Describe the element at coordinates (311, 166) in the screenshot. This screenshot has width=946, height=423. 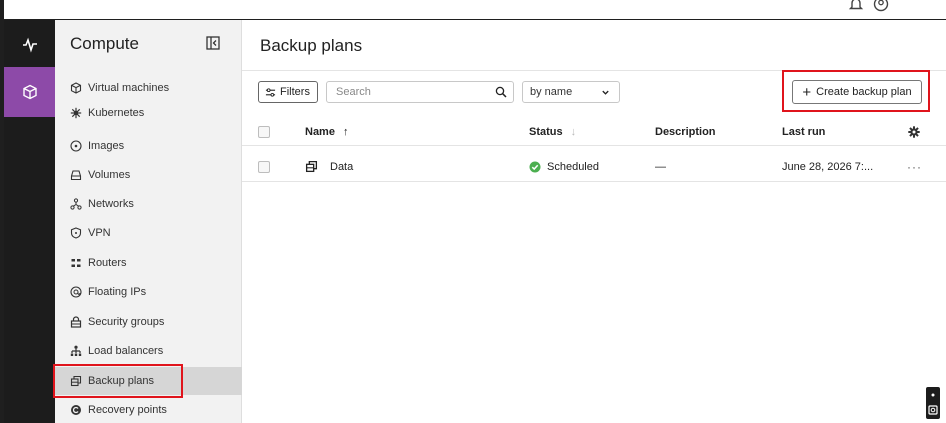
I see `backup-icon` at that location.